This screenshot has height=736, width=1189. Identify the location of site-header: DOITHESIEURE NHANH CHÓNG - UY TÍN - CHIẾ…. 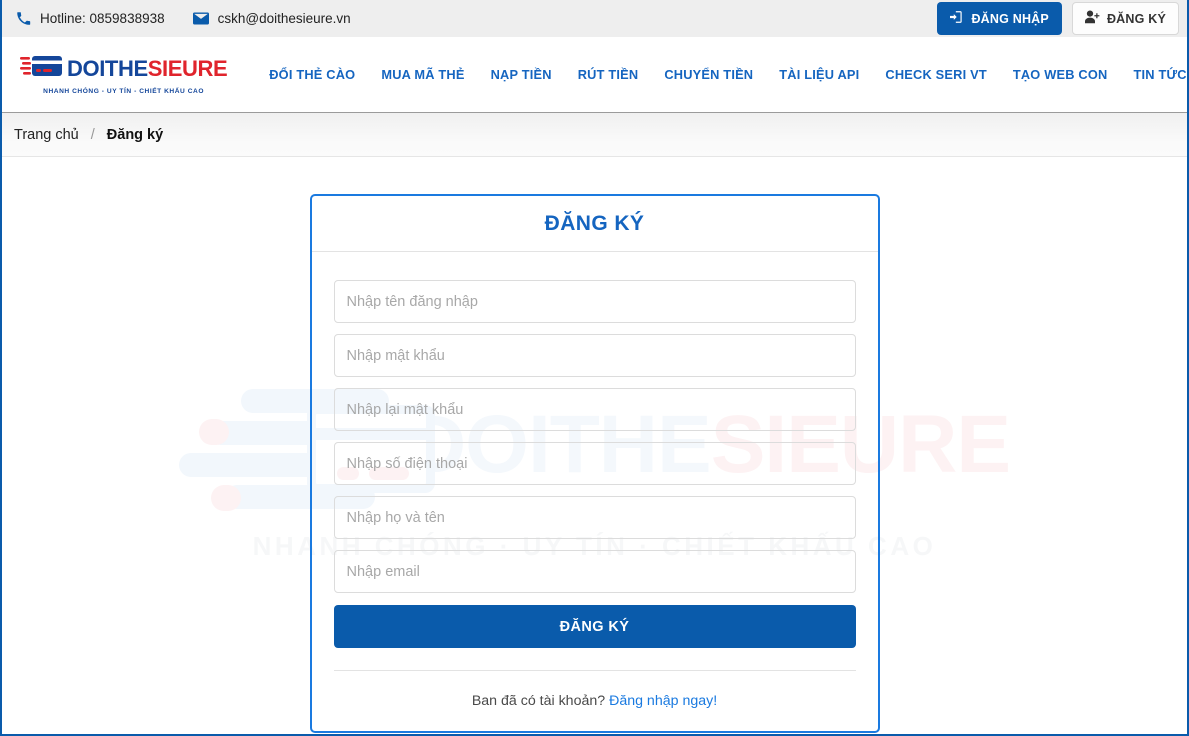
(594, 75).